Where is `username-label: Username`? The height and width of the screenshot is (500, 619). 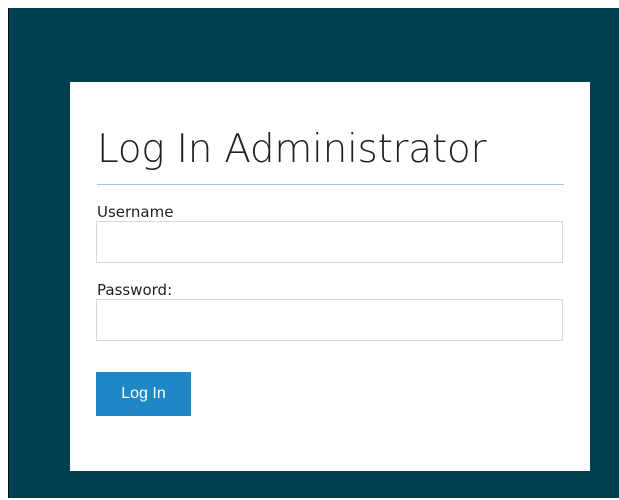
username-label: Username is located at coordinates (135, 212).